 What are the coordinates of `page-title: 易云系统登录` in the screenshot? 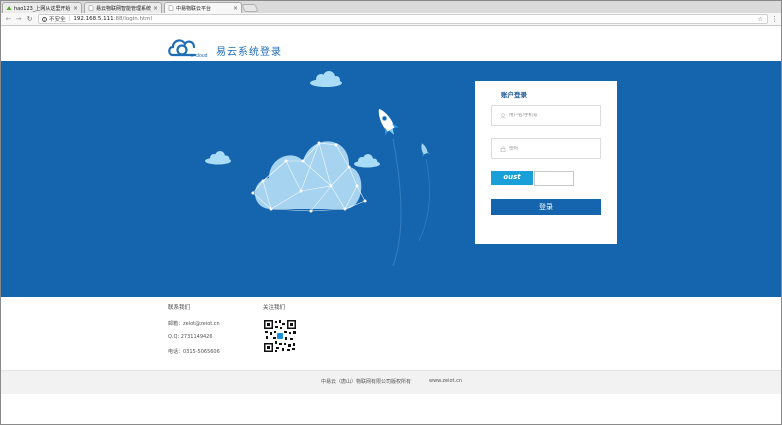 It's located at (249, 52).